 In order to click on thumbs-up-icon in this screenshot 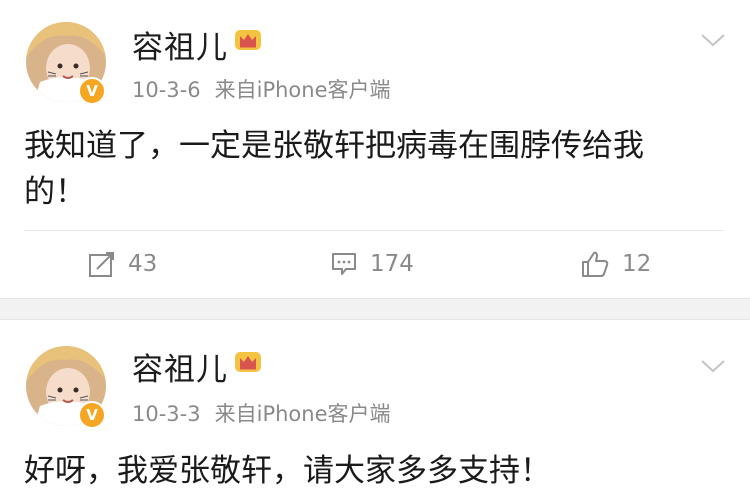, I will do `click(595, 264)`.